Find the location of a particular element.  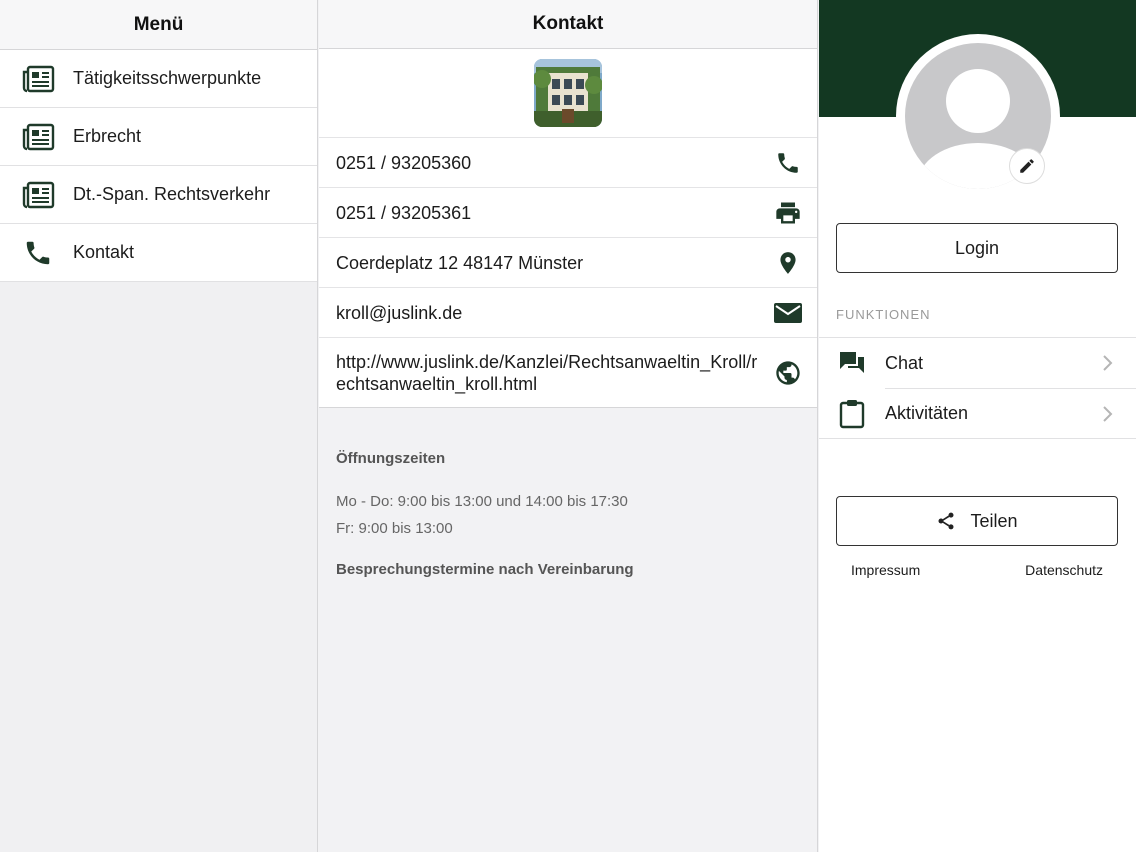

functions-list: Chat Aktivitäten is located at coordinates (977, 388).